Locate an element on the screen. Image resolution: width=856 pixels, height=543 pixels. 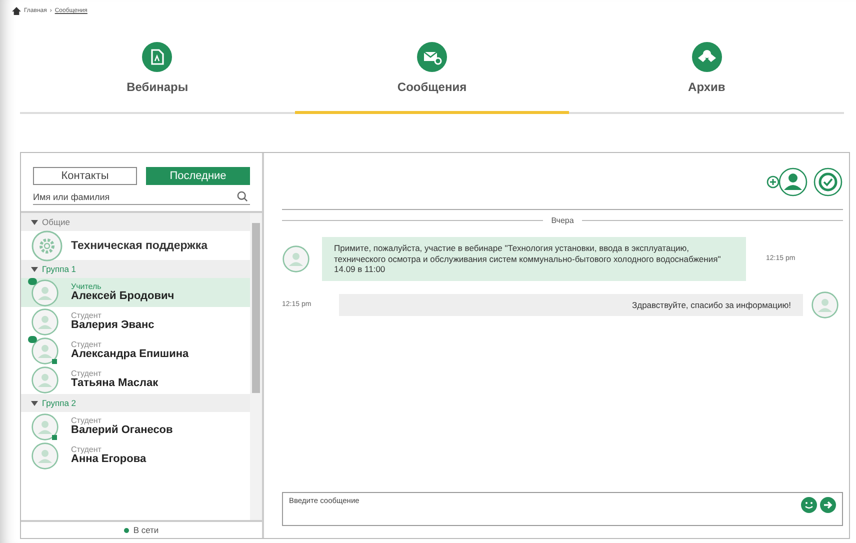
legend-label: В сети is located at coordinates (146, 530).